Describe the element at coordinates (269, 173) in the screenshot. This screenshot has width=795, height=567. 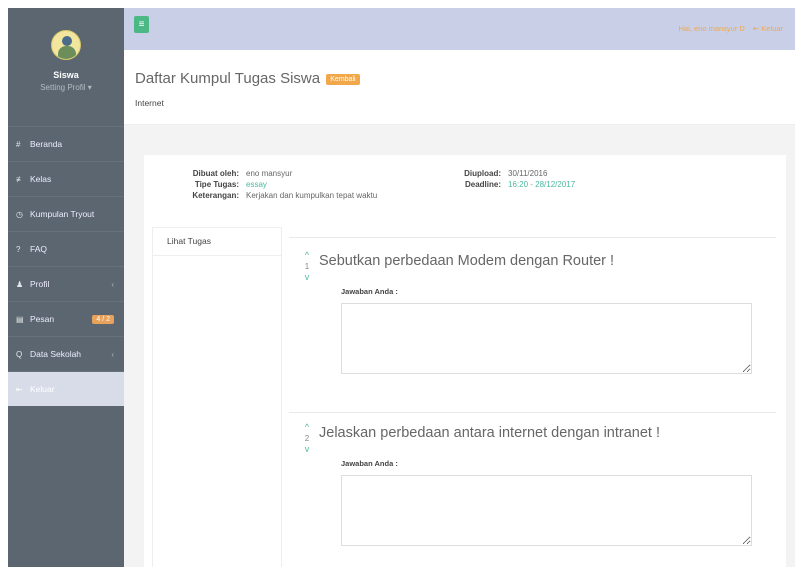
I see `meta-value: eno mansyur` at that location.